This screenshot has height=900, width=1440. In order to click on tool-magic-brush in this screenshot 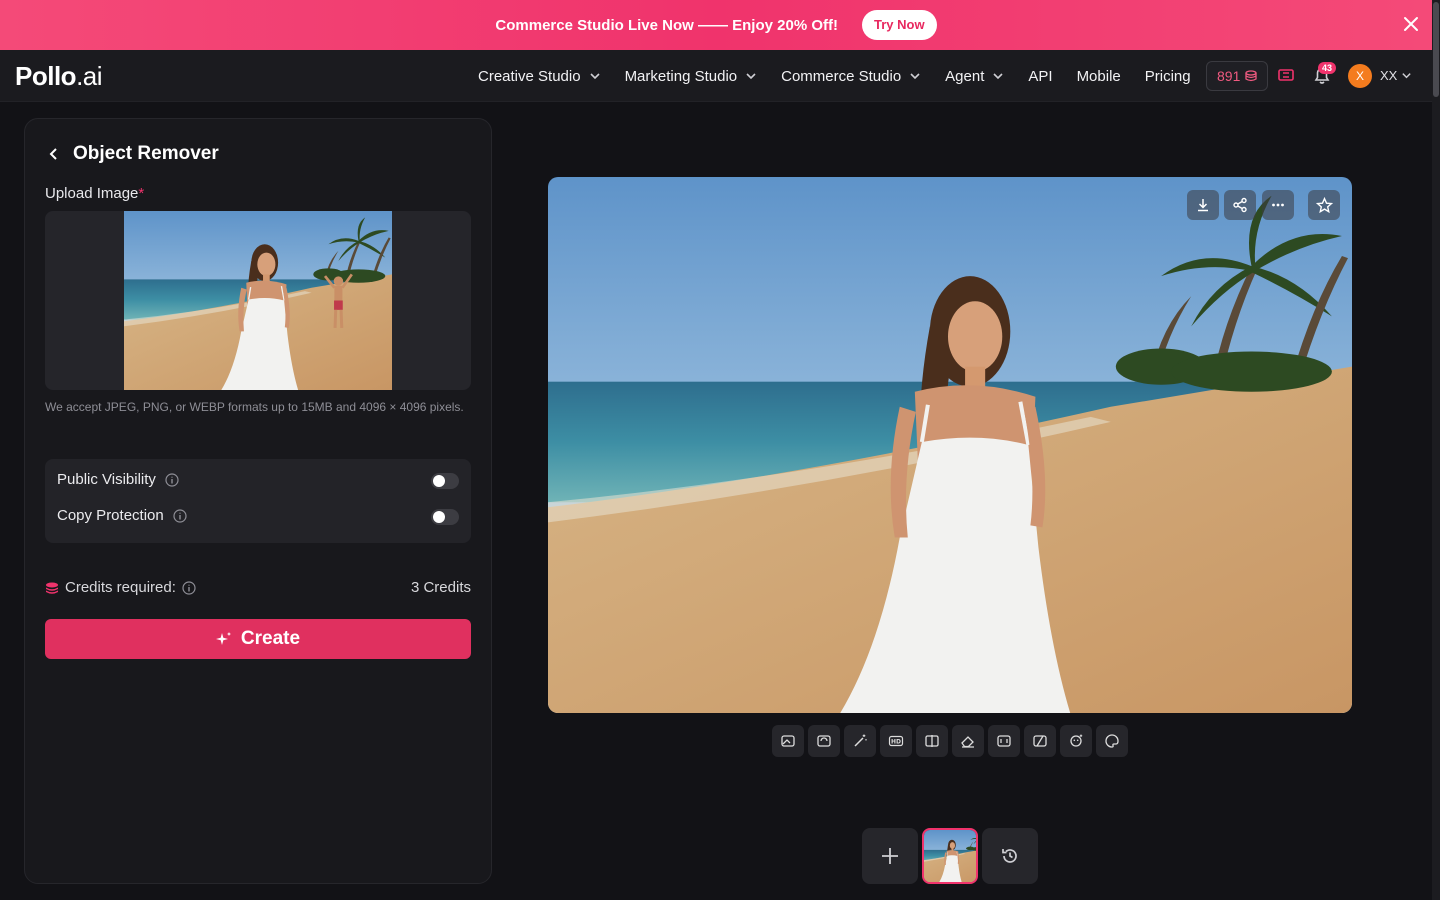, I will do `click(860, 741)`.